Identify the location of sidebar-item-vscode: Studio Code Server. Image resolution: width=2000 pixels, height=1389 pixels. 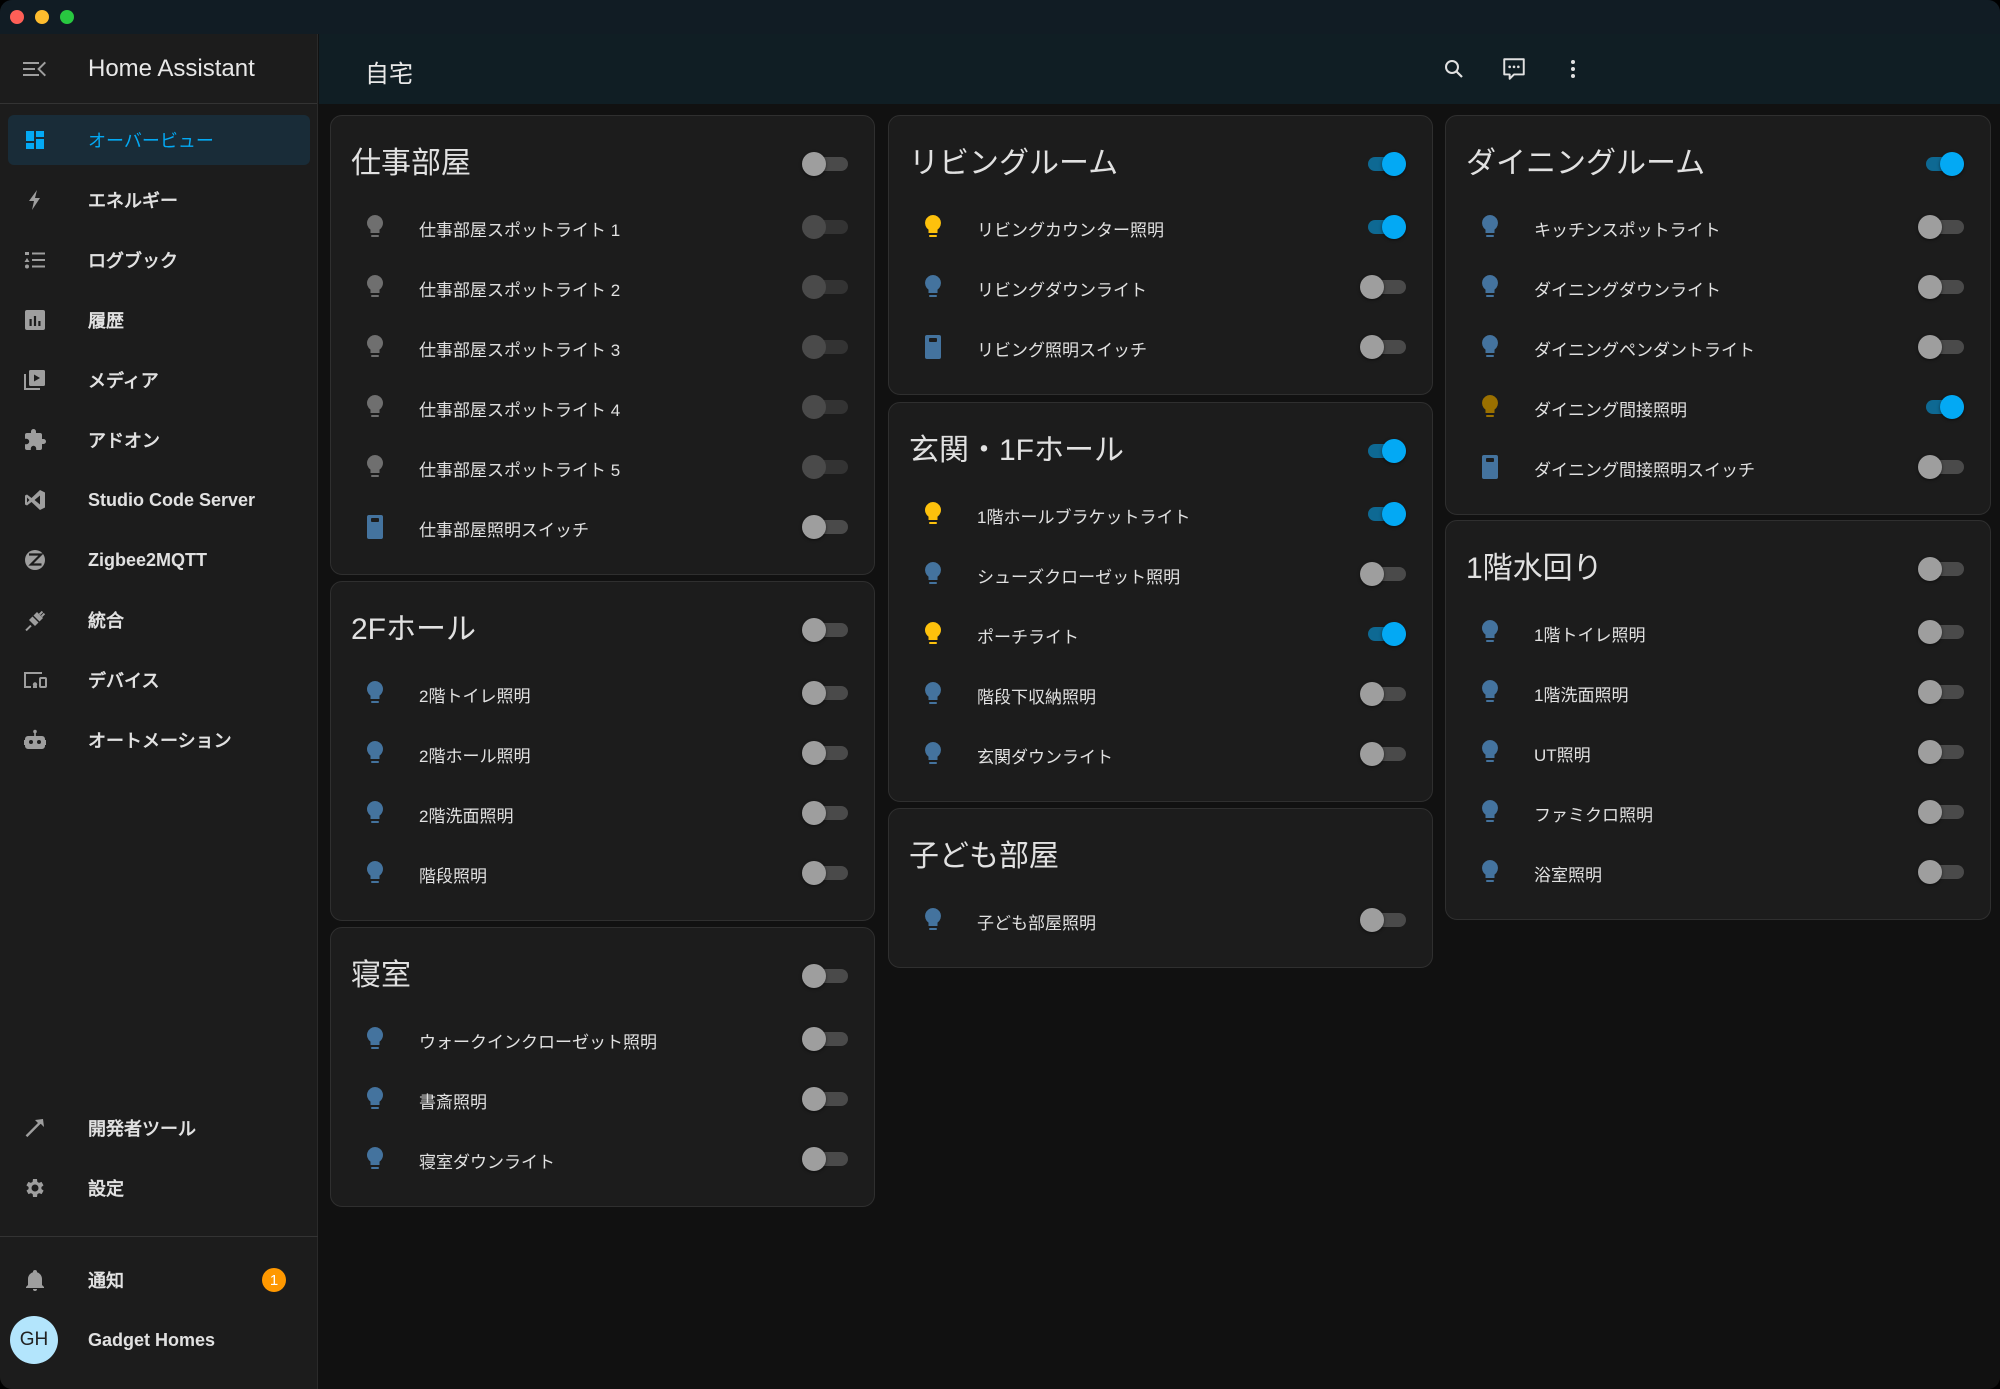
(159, 500).